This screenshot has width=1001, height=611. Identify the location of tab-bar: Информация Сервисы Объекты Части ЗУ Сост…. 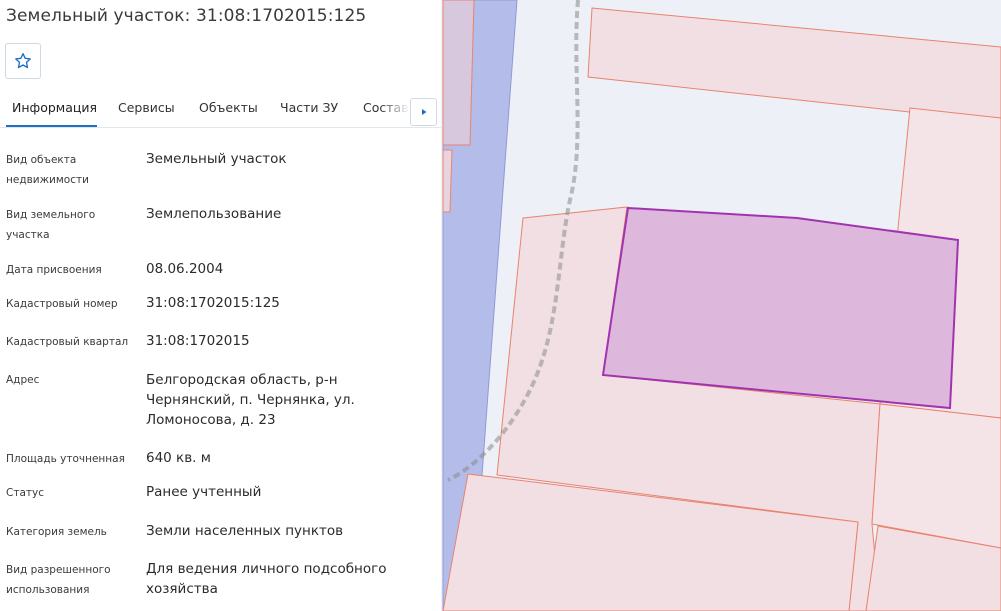
(220, 110).